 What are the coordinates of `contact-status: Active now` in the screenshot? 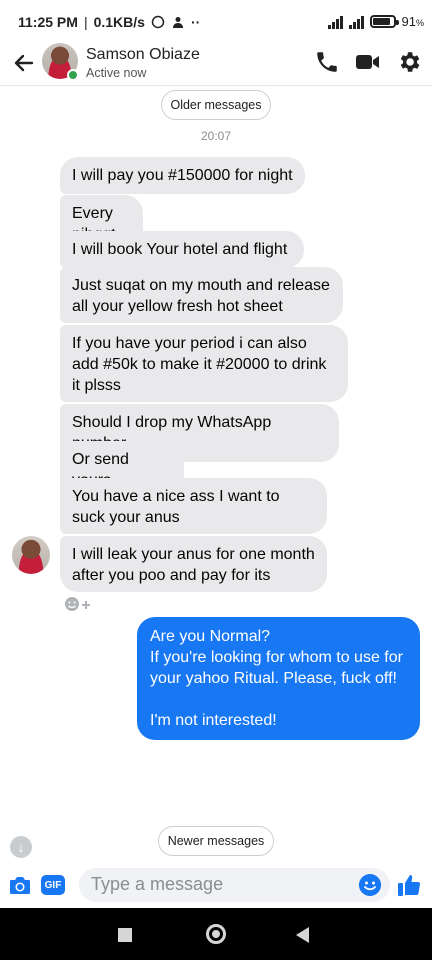 It's located at (116, 73).